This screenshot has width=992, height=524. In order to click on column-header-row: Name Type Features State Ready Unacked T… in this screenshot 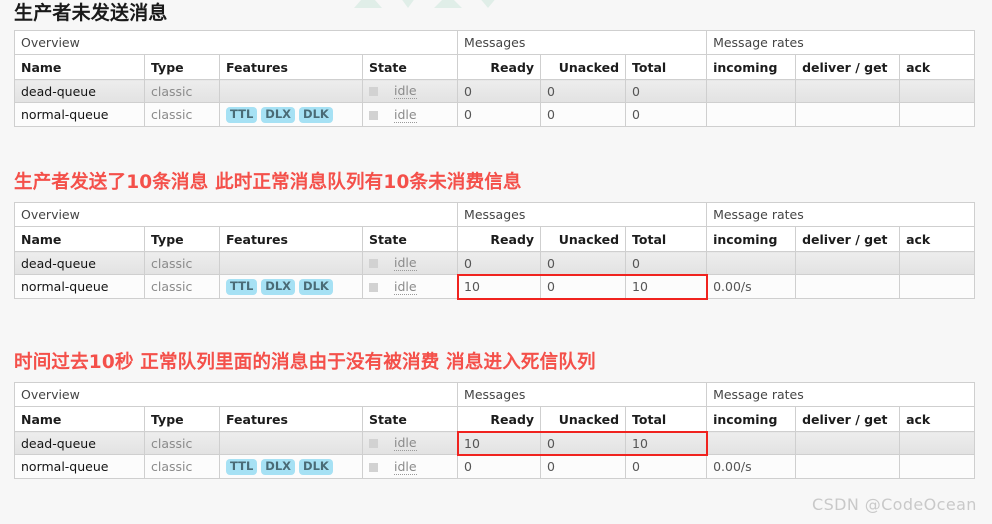, I will do `click(495, 67)`.